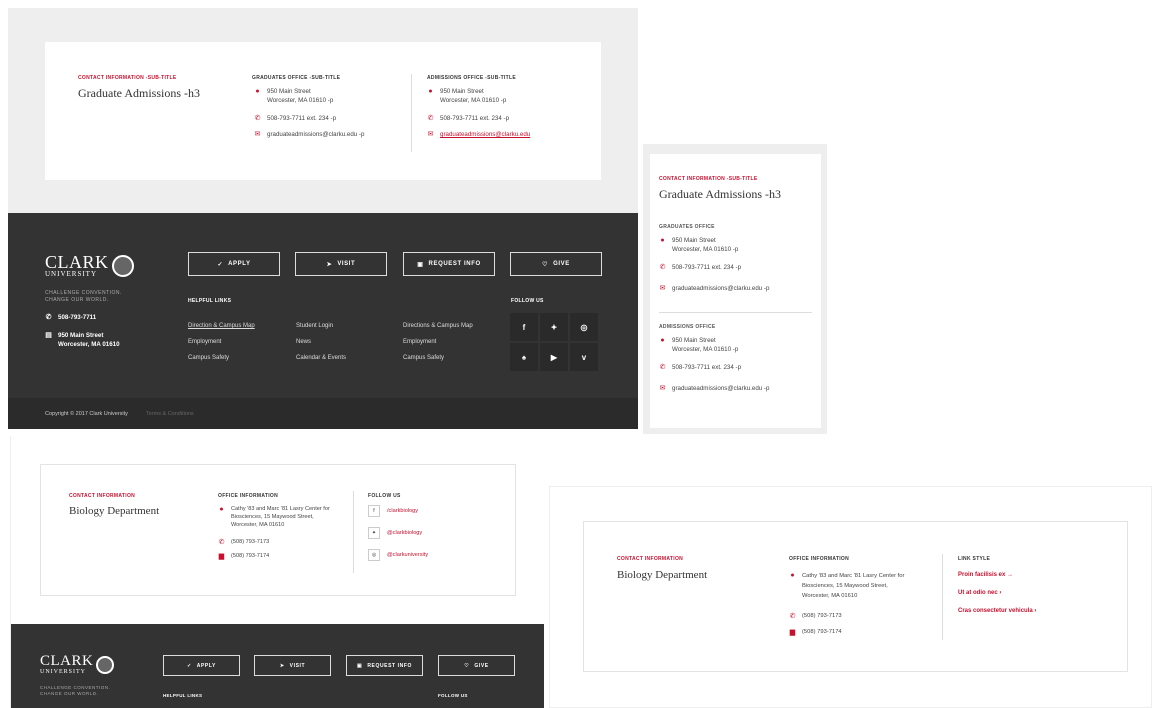 This screenshot has width=1152, height=708. What do you see at coordinates (687, 327) in the screenshot?
I see `admissions-office-subtitle: ADMISSIONS OFFICE` at bounding box center [687, 327].